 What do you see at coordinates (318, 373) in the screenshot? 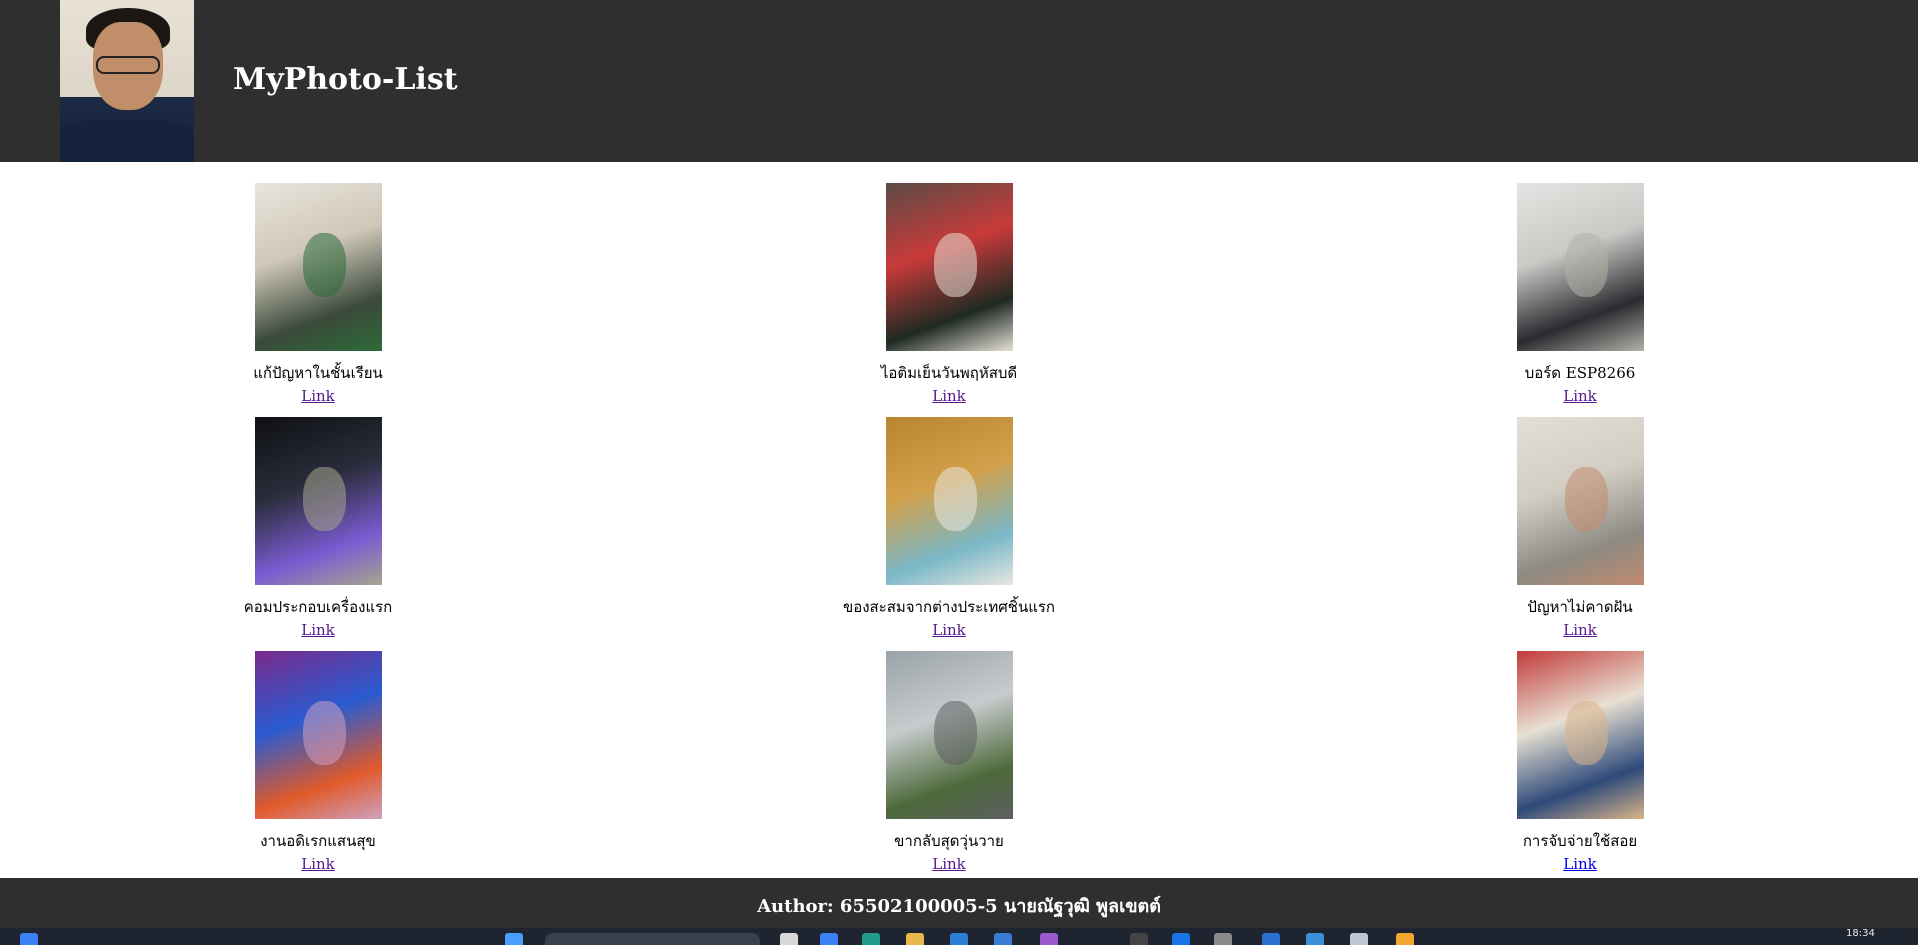
I see `photo-caption: แก้ปัญหาในชั้นเรียน` at bounding box center [318, 373].